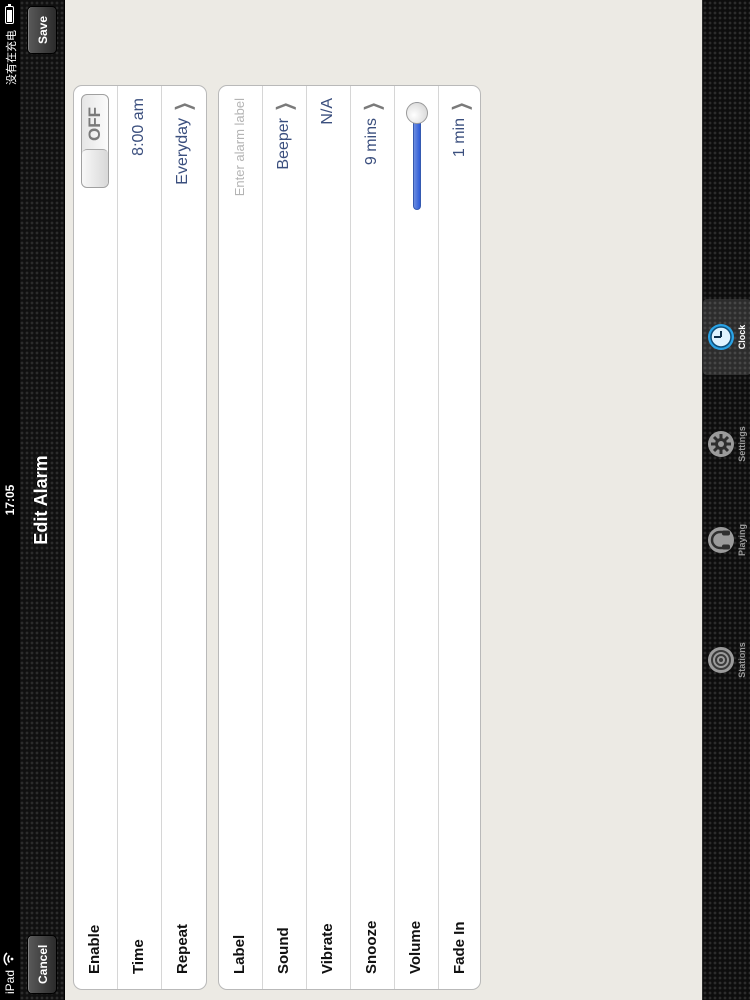  What do you see at coordinates (721, 337) in the screenshot?
I see `clock-icon` at bounding box center [721, 337].